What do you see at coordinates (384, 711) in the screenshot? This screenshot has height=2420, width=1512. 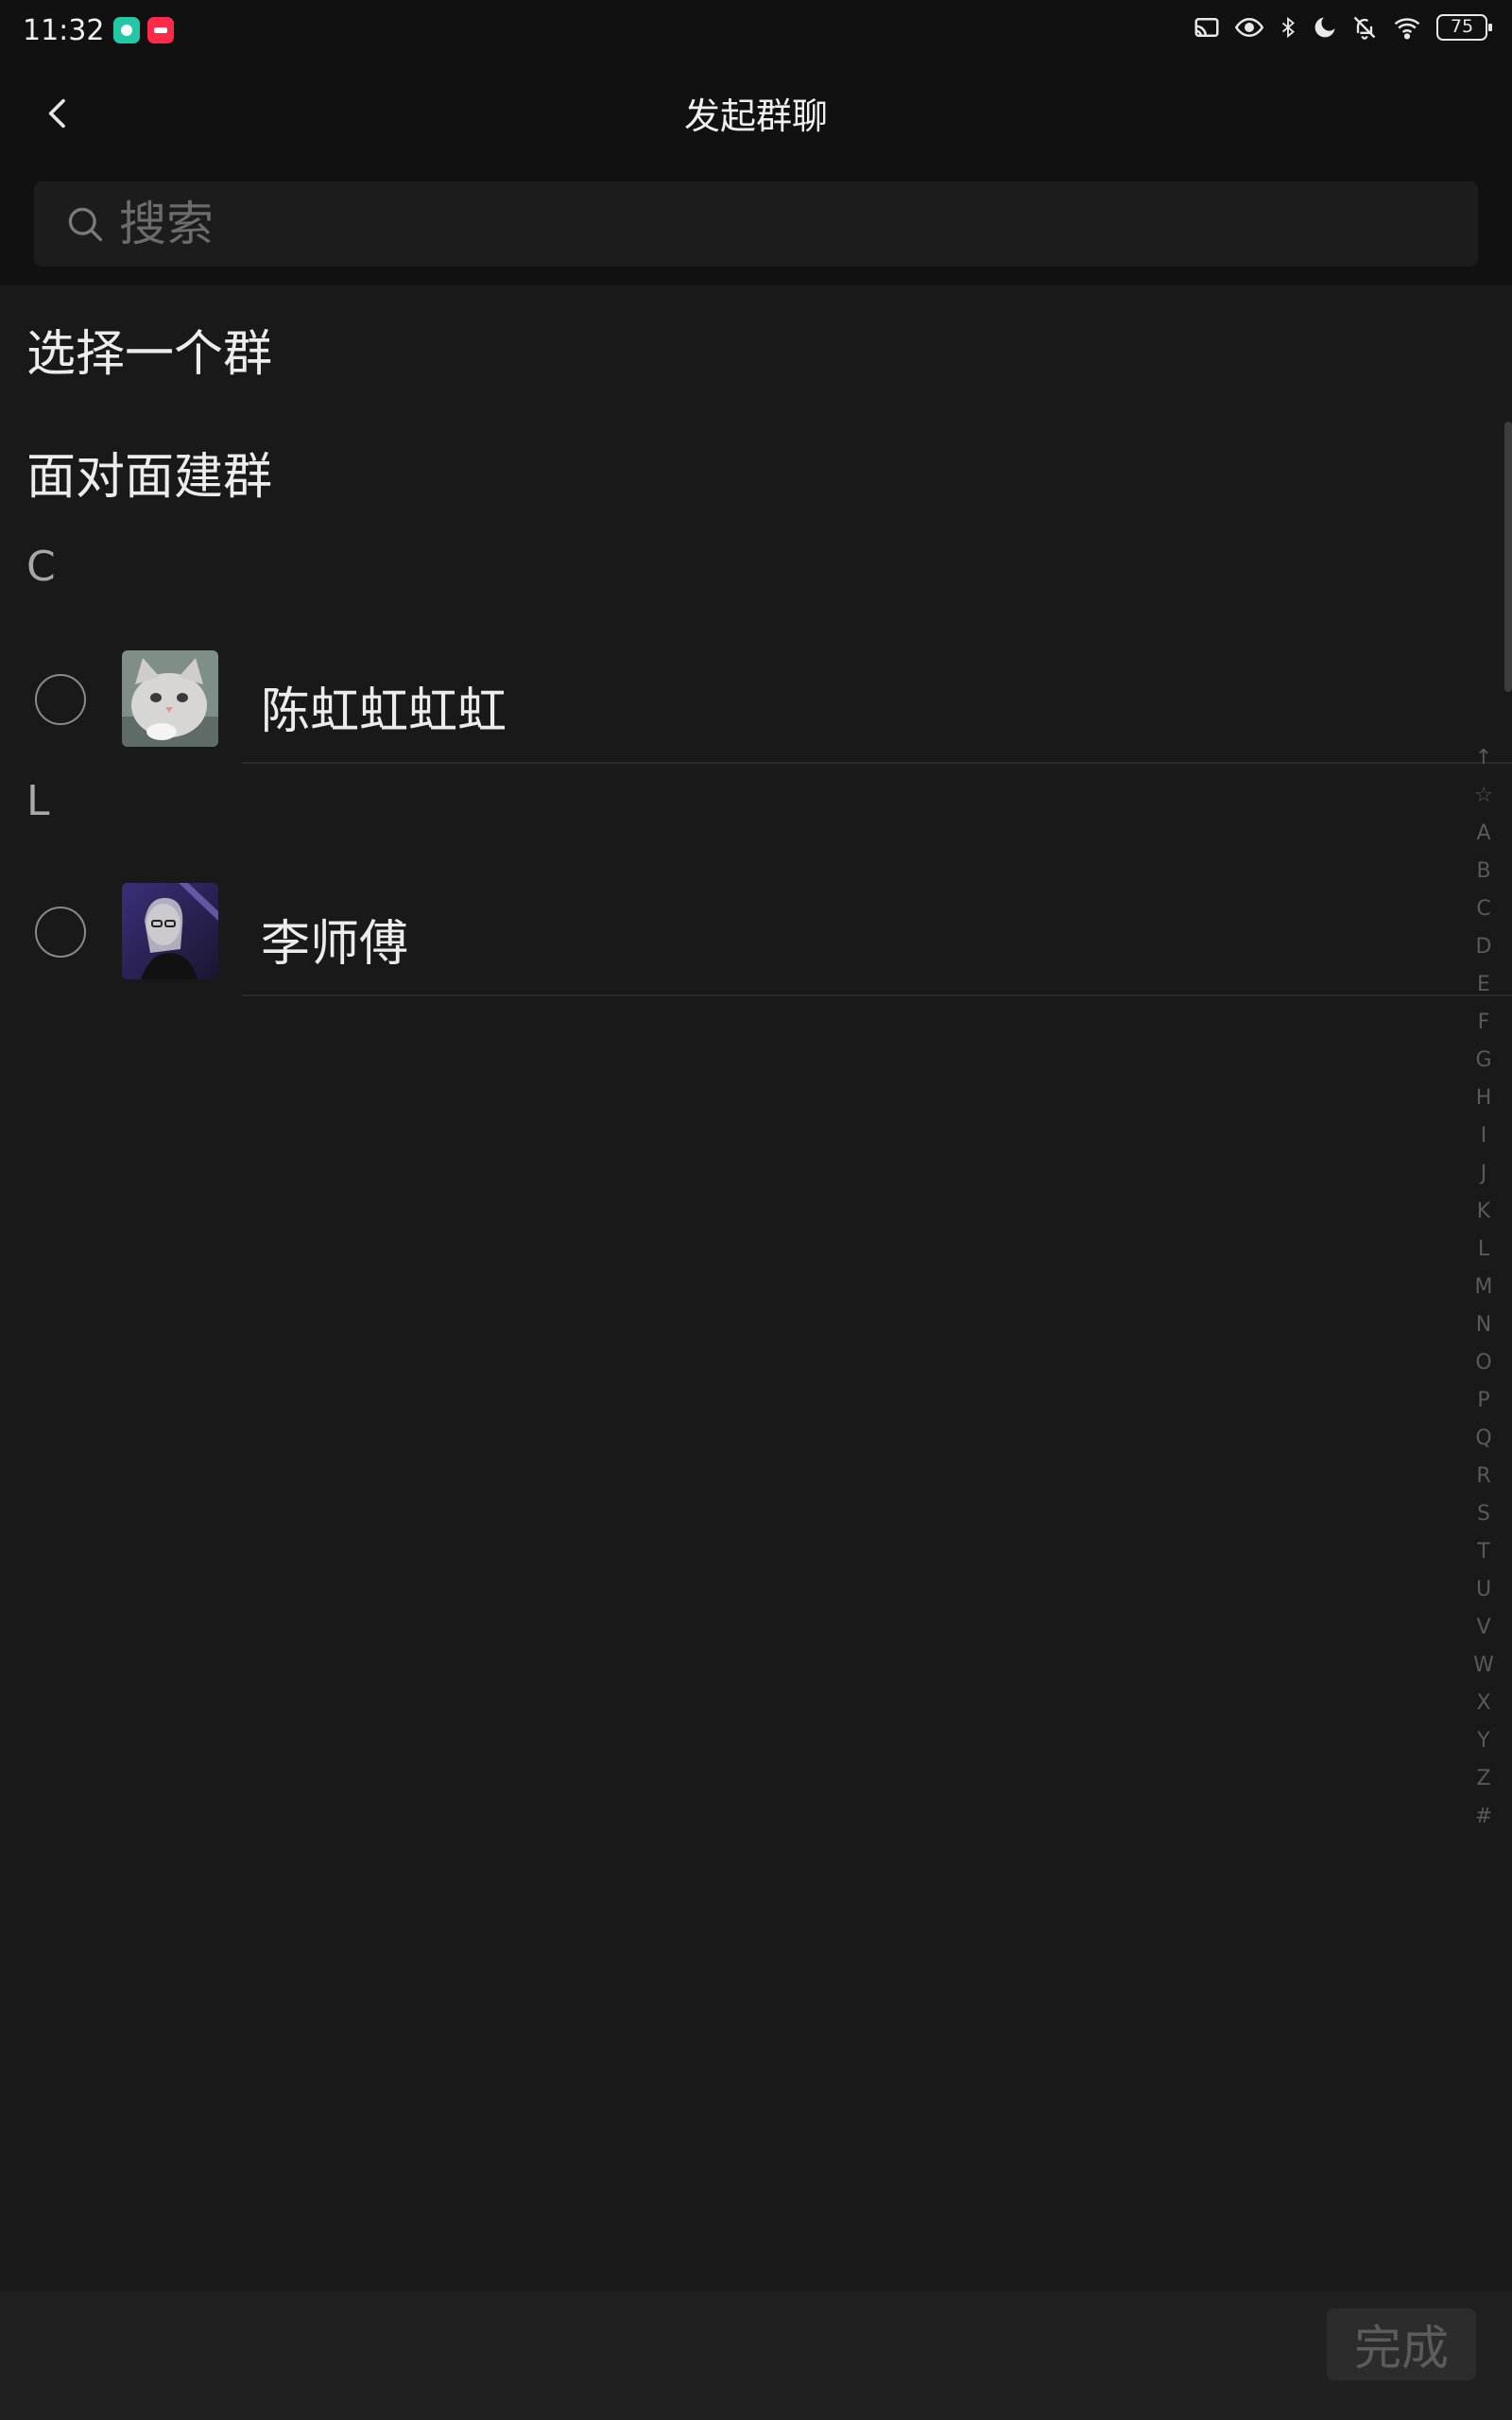 I see `contact-name: 陈虹虹虹虹` at bounding box center [384, 711].